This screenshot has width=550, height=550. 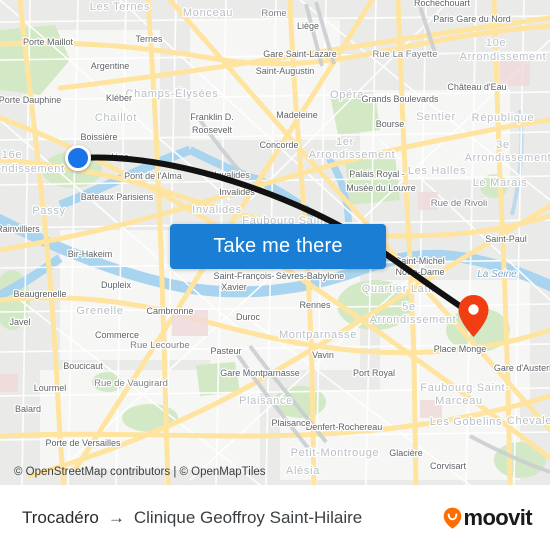 I want to click on moovit-logo: moovit, so click(x=488, y=517).